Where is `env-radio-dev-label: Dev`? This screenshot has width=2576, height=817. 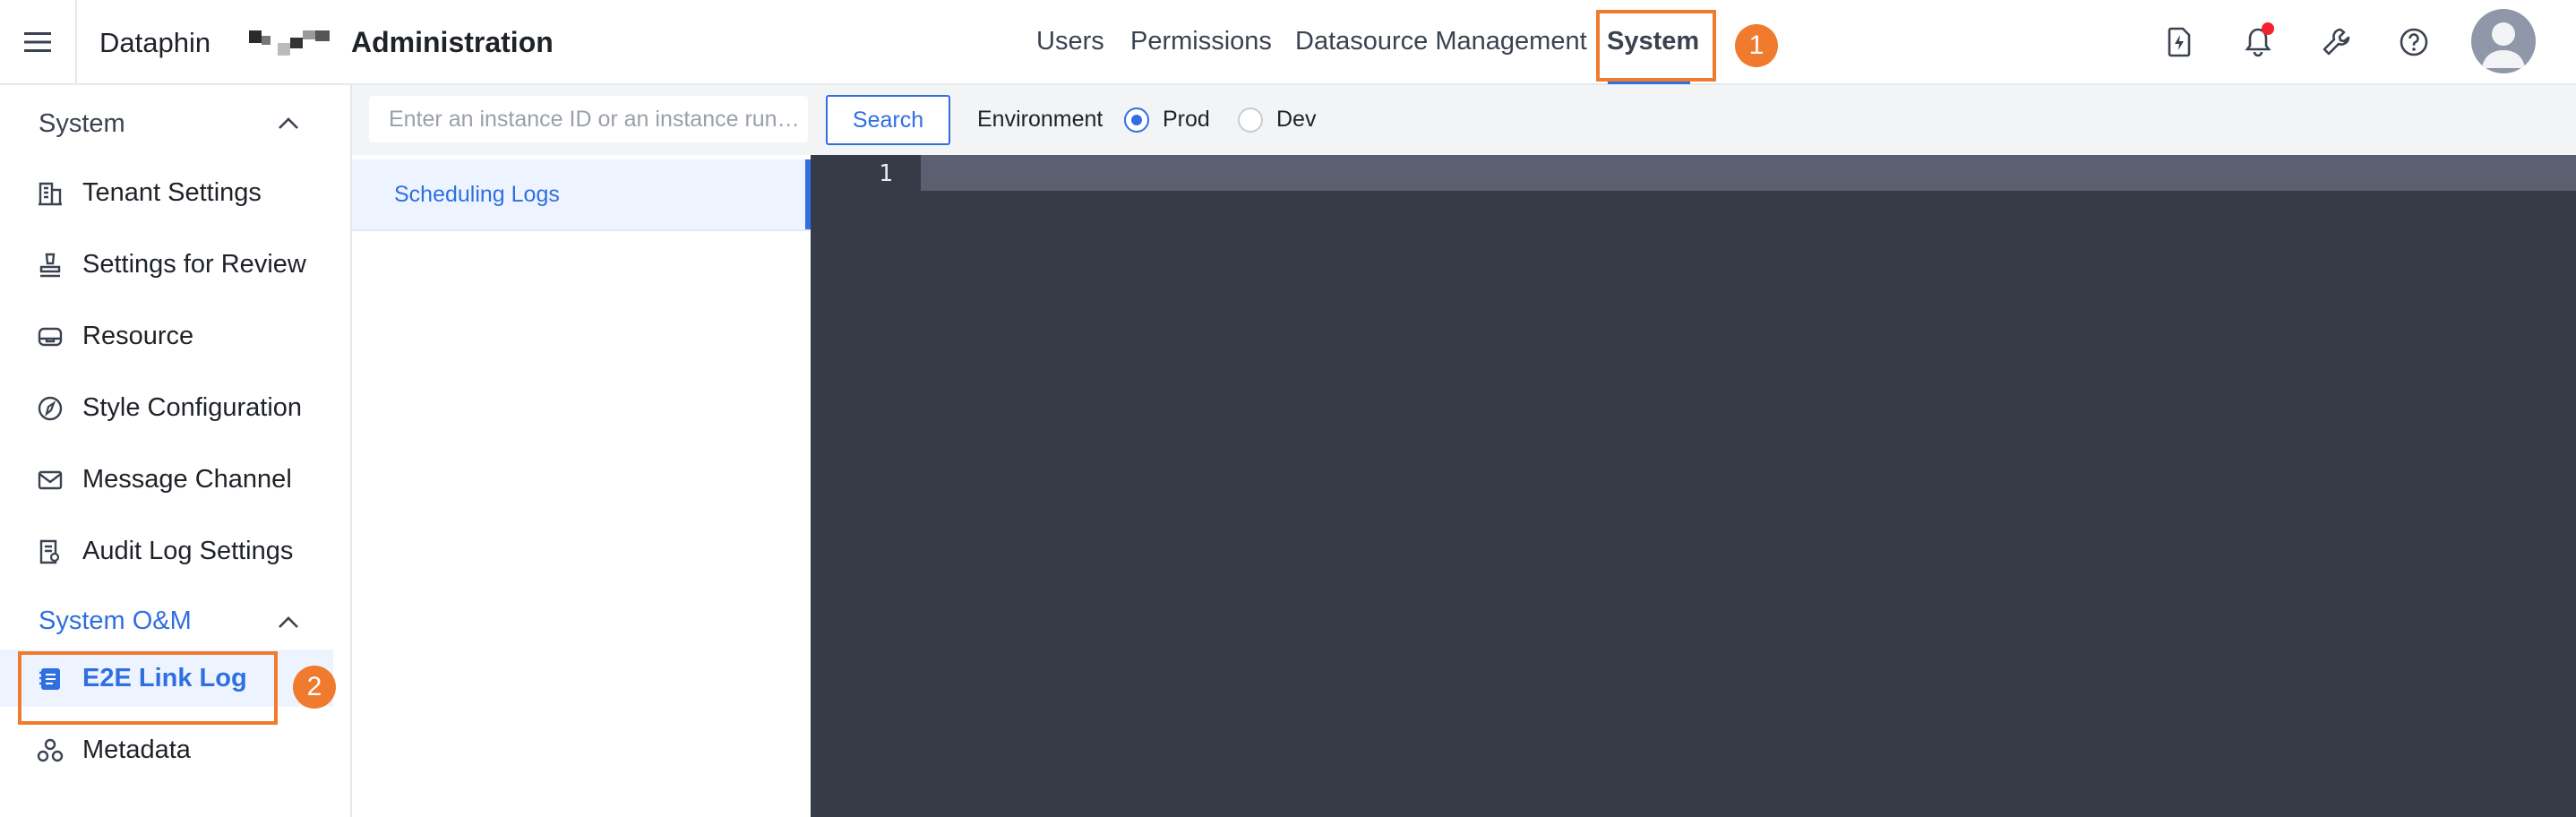
env-radio-dev-label: Dev is located at coordinates (1296, 120).